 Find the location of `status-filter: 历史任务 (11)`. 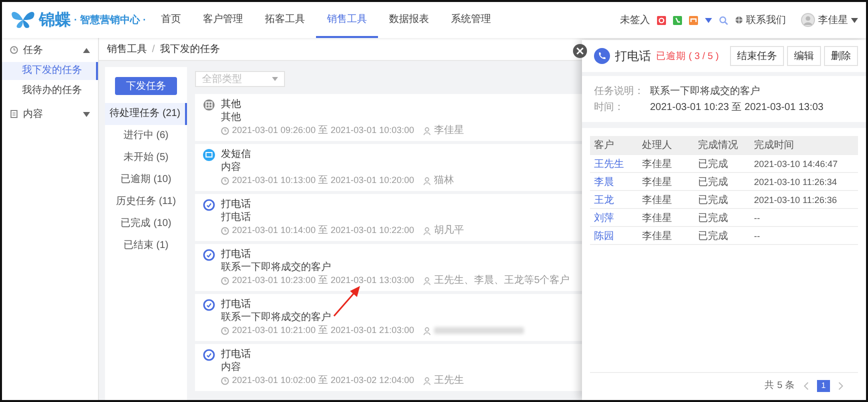

status-filter: 历史任务 (11) is located at coordinates (146, 202).